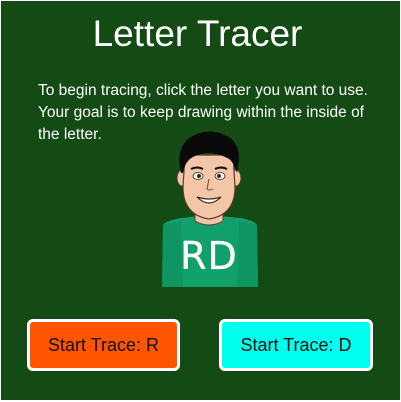  What do you see at coordinates (209, 187) in the screenshot?
I see `face` at bounding box center [209, 187].